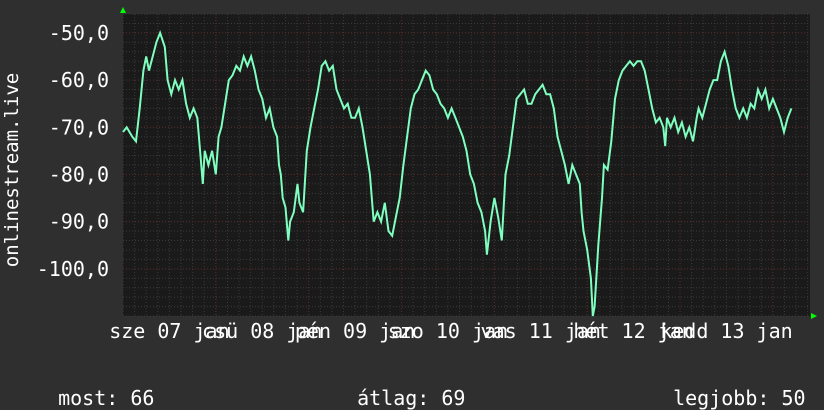  Describe the element at coordinates (73, 151) in the screenshot. I see `y-axis: -100,0 -90,0 -80,0 -70,0 -60,0 -50,0` at that location.